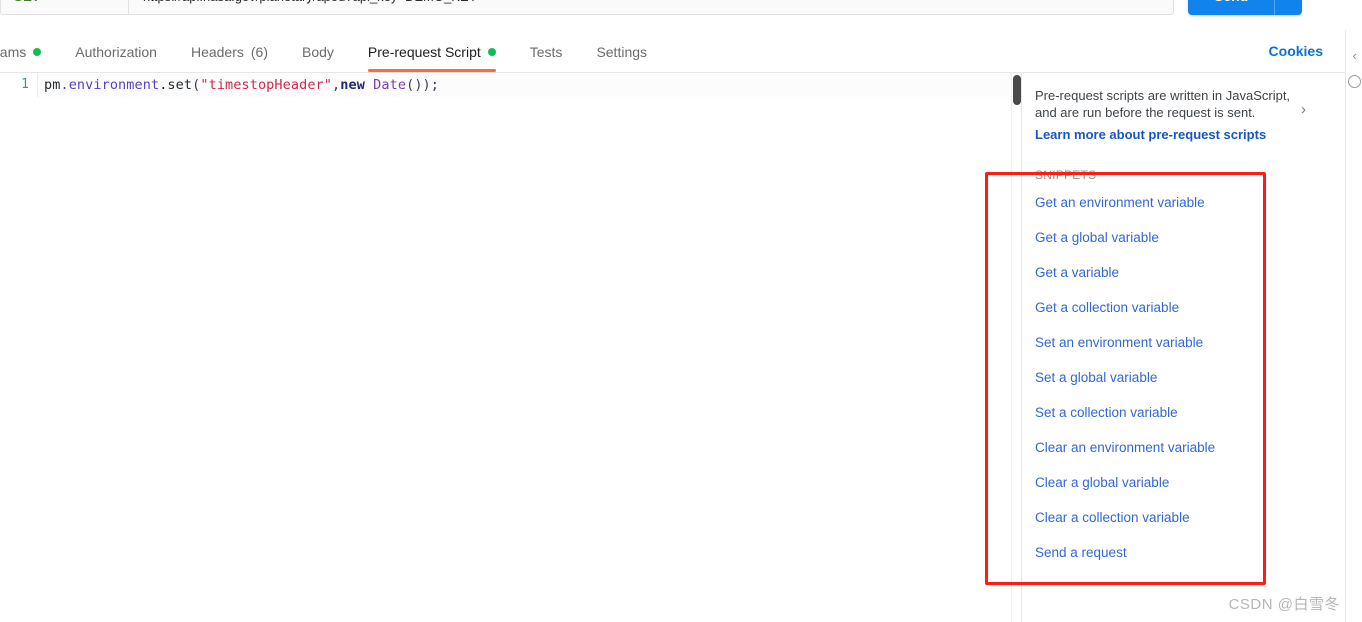 This screenshot has width=1362, height=622. What do you see at coordinates (1353, 326) in the screenshot?
I see `right-sidebar-rail: ‹` at bounding box center [1353, 326].